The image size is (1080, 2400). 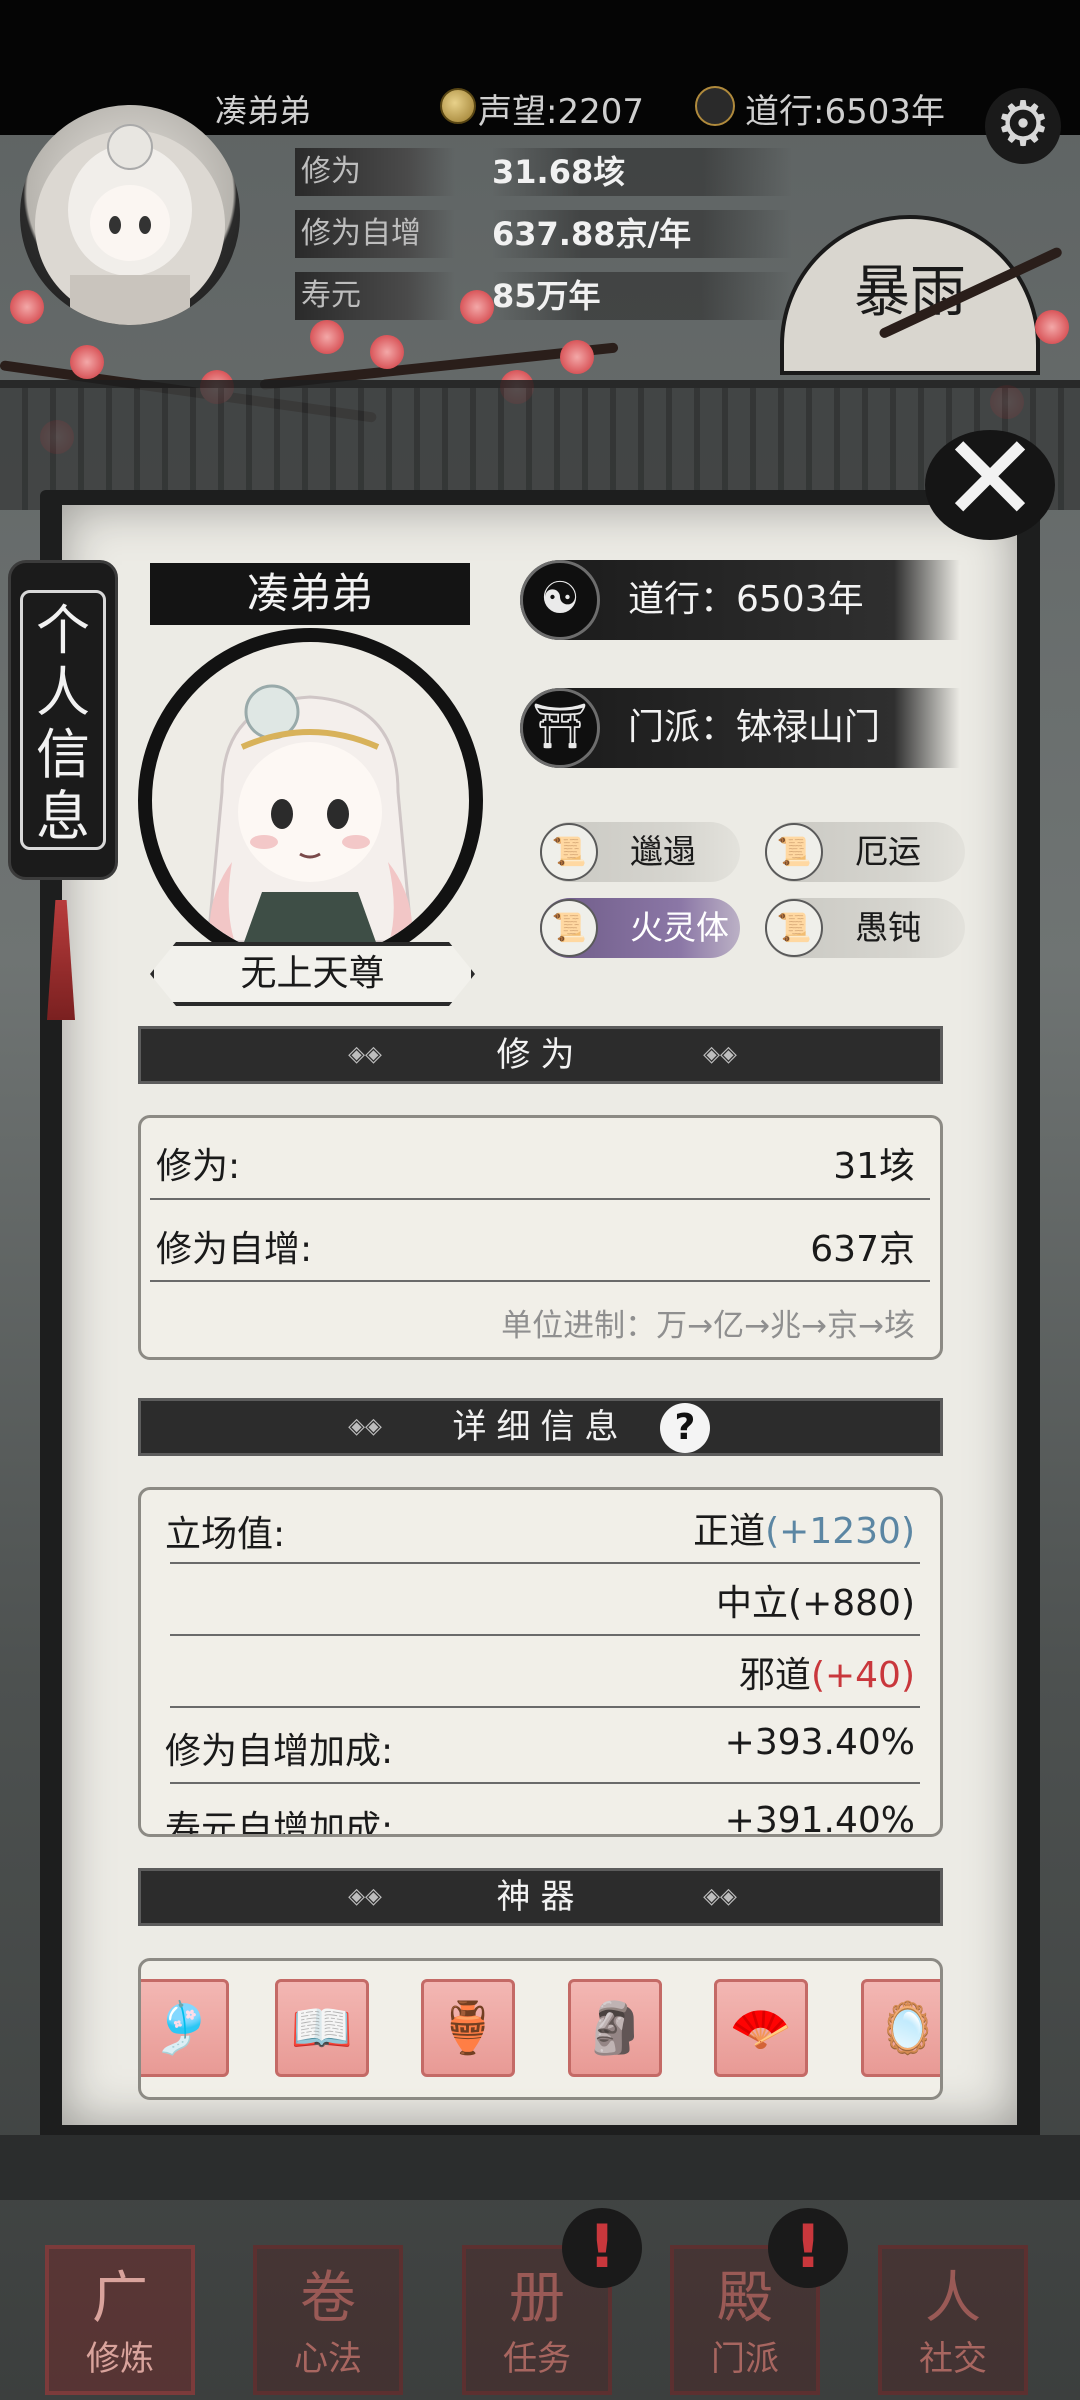 What do you see at coordinates (1023, 126) in the screenshot?
I see `settings-gear-icon: ⚙` at bounding box center [1023, 126].